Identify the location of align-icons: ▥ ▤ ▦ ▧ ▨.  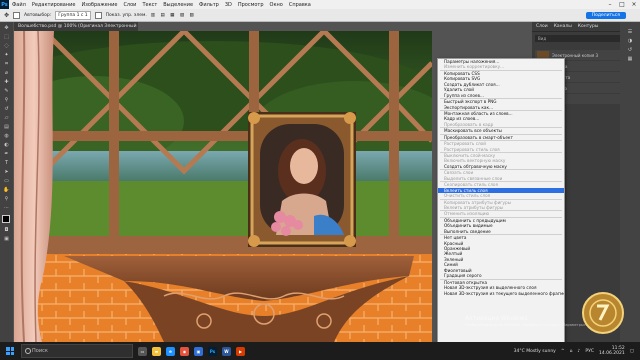
(173, 15).